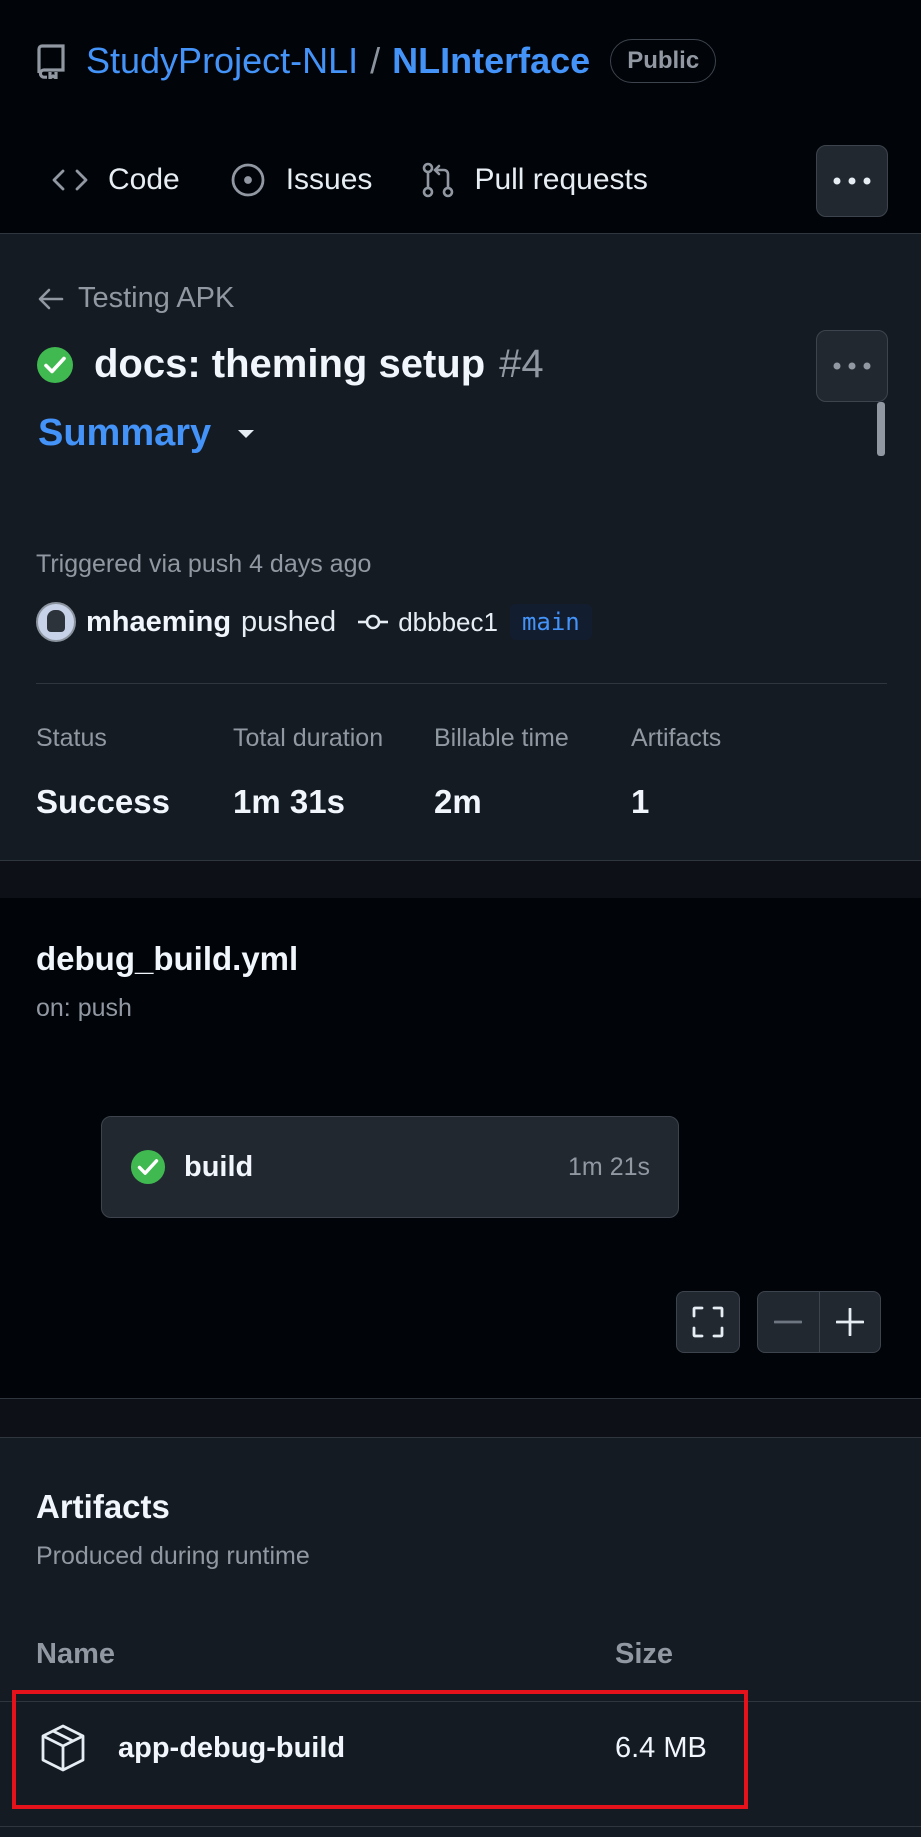  Describe the element at coordinates (63, 1748) in the screenshot. I see `package-icon` at that location.